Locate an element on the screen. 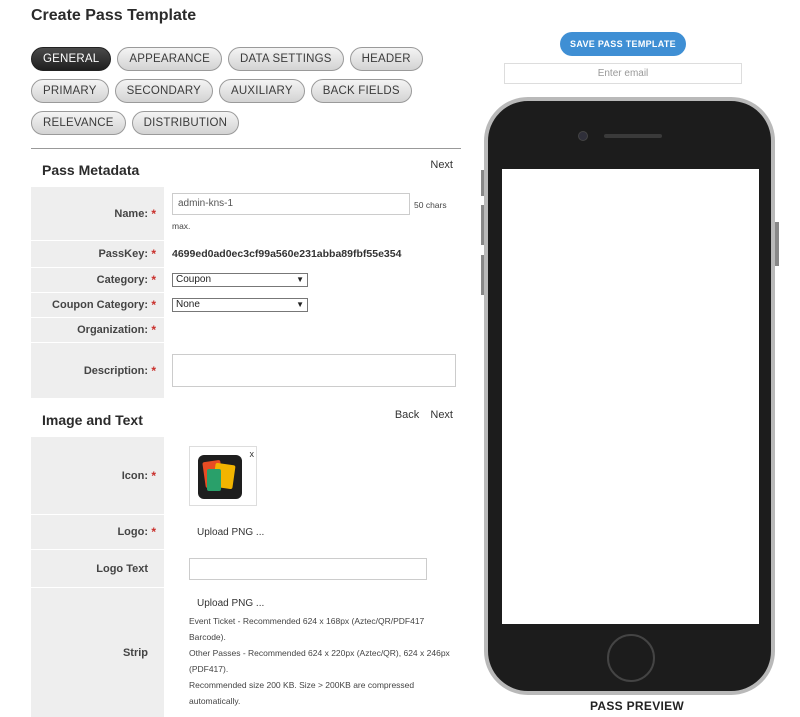 The height and width of the screenshot is (717, 800). name-row: Name: * admin-kns-1 50 chars max. is located at coordinates (246, 214).